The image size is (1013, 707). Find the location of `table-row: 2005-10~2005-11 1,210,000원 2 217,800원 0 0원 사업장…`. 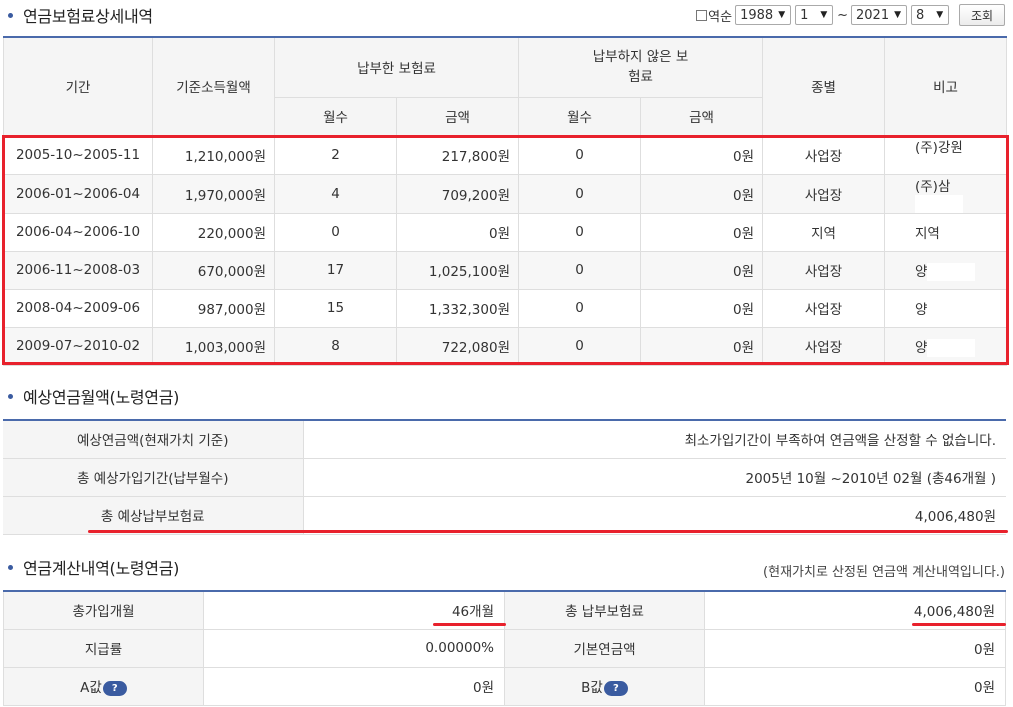

table-row: 2005-10~2005-11 1,210,000원 2 217,800원 0 0원 사업장… is located at coordinates (505, 154).